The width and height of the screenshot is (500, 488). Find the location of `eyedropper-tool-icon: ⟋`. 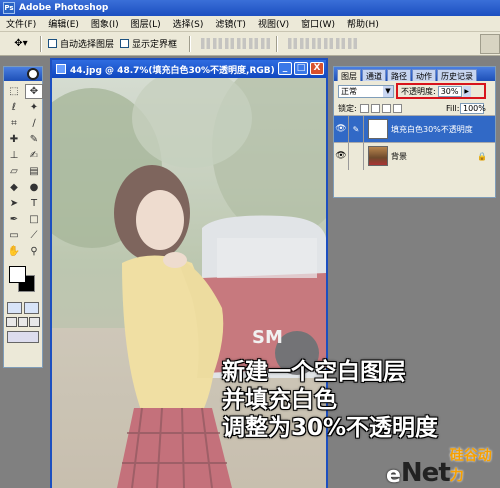

eyedropper-tool-icon: ⟋ is located at coordinates (34, 235).